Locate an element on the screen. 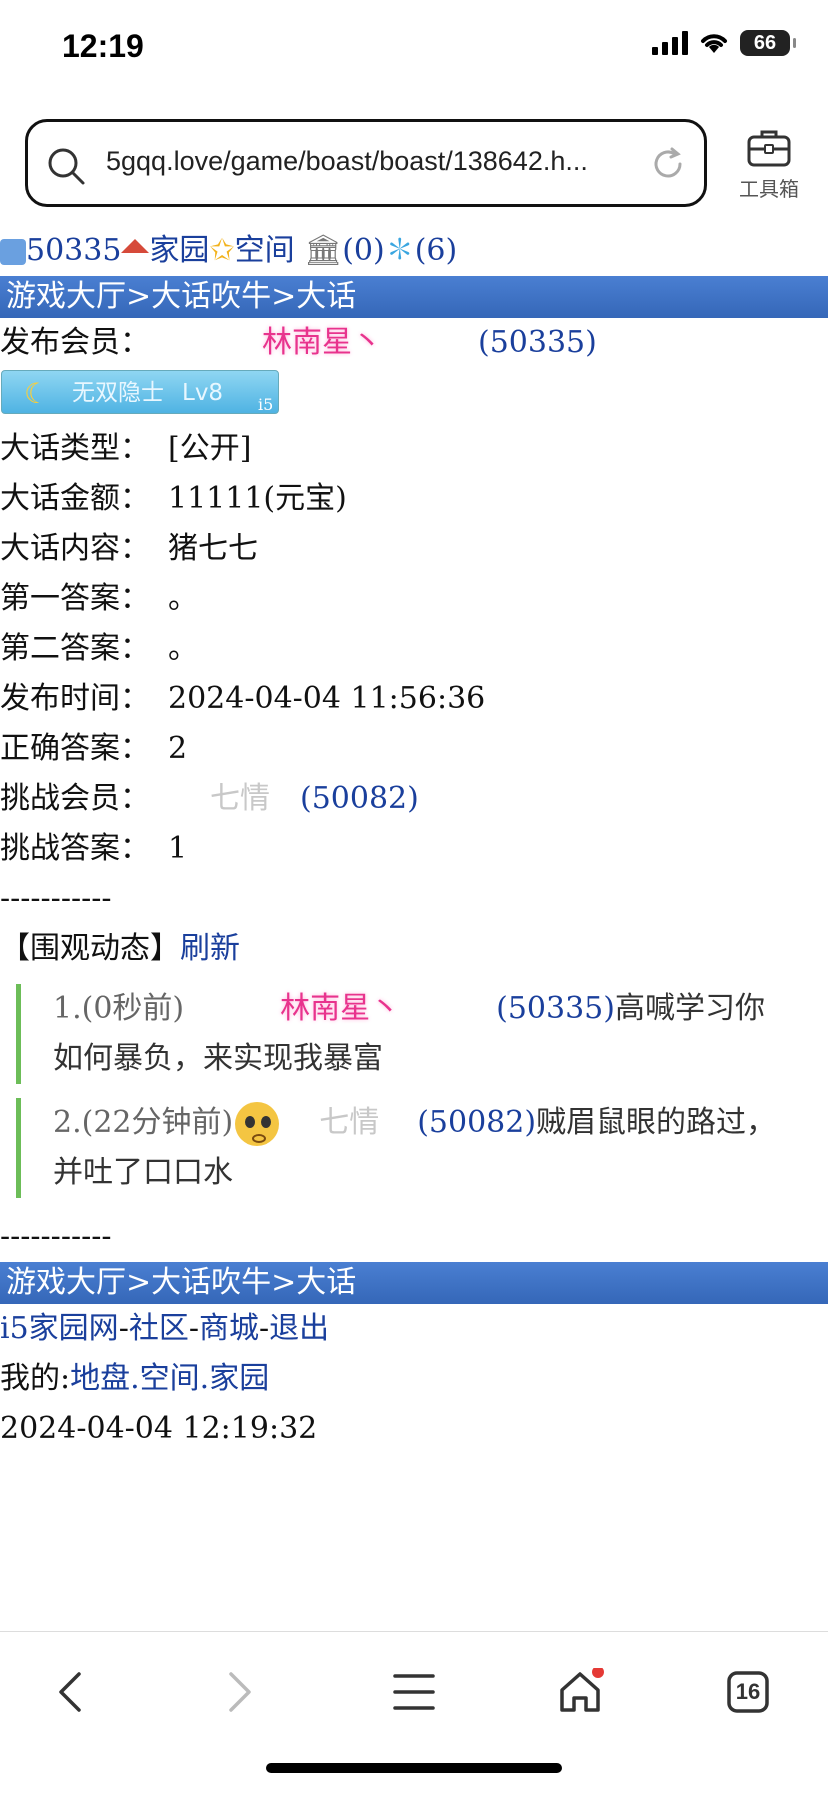 This screenshot has height=1793, width=828. feed-user-name: 七情 is located at coordinates (349, 1122).